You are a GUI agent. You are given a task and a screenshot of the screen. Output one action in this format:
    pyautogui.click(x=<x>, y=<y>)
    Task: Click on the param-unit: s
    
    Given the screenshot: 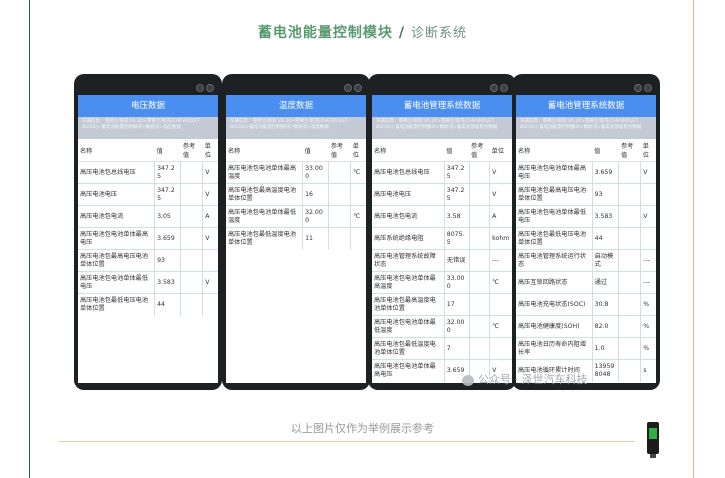 What is the action you would take?
    pyautogui.click(x=648, y=370)
    